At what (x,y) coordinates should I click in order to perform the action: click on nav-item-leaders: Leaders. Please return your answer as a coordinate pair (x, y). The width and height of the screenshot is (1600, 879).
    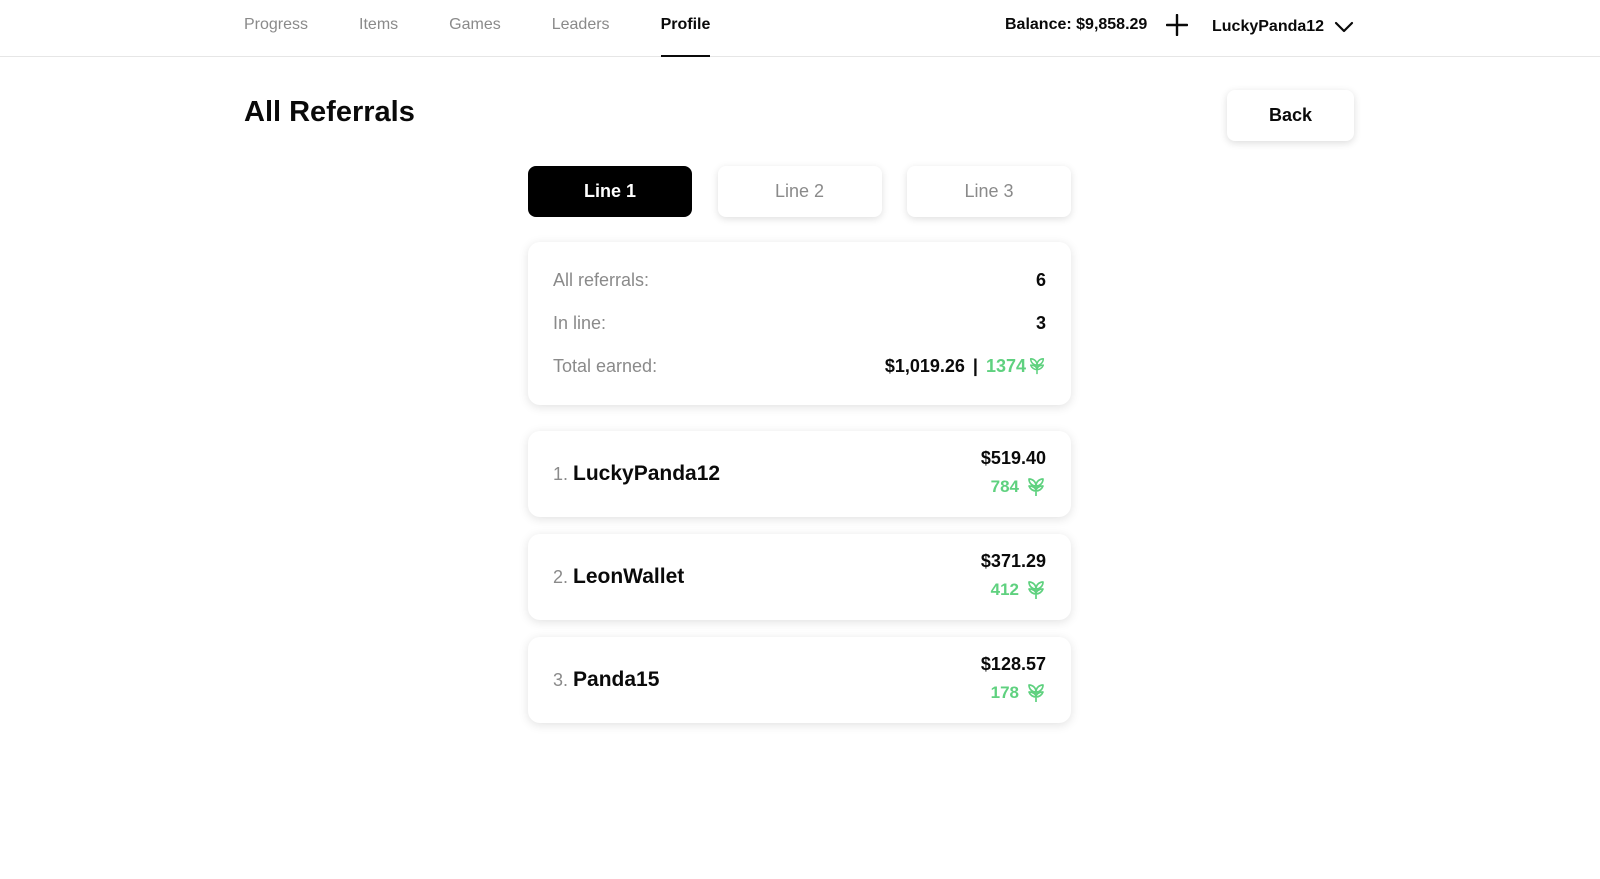
    Looking at the image, I should click on (581, 26).